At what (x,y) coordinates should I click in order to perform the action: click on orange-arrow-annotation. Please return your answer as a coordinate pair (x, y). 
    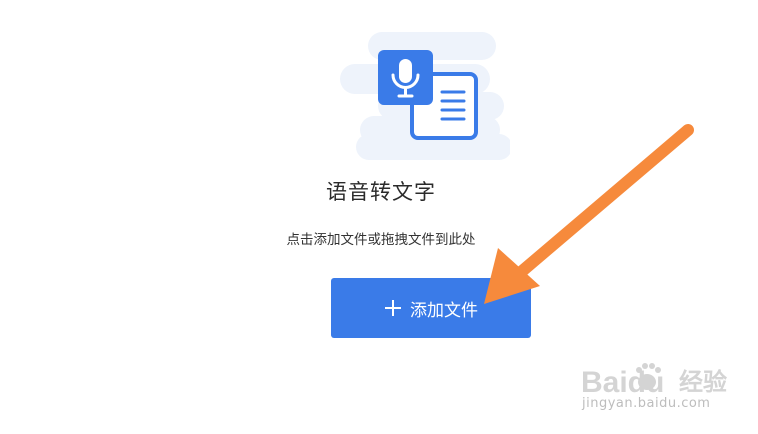
    Looking at the image, I should click on (589, 214).